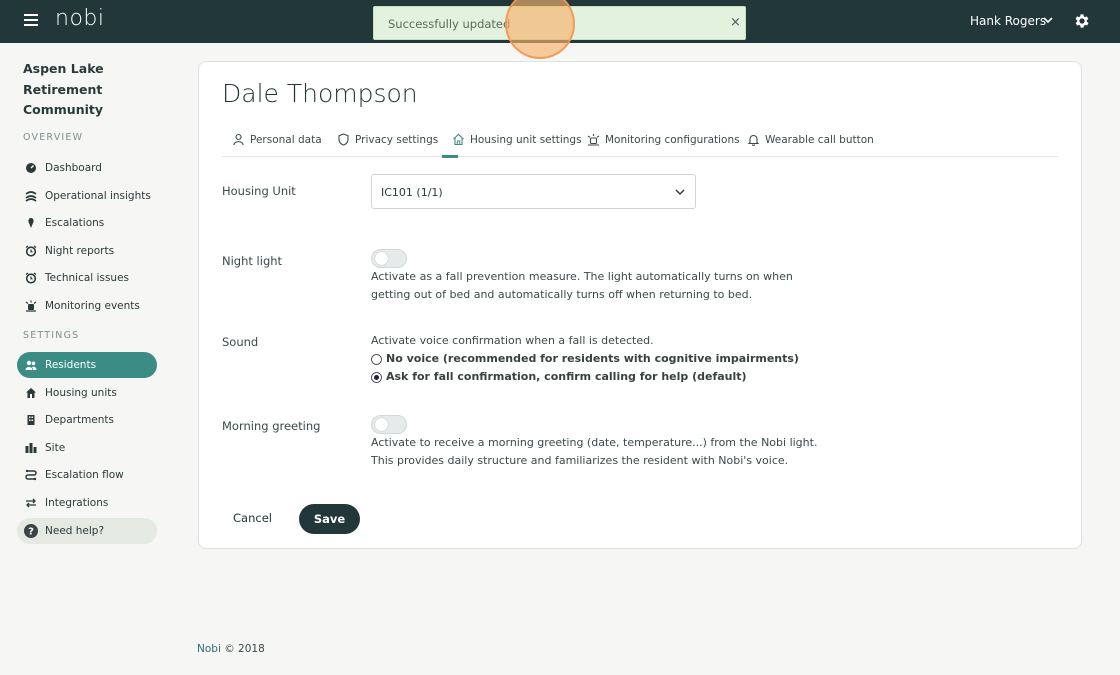  What do you see at coordinates (320, 93) in the screenshot?
I see `page-title: Dale Thompson` at bounding box center [320, 93].